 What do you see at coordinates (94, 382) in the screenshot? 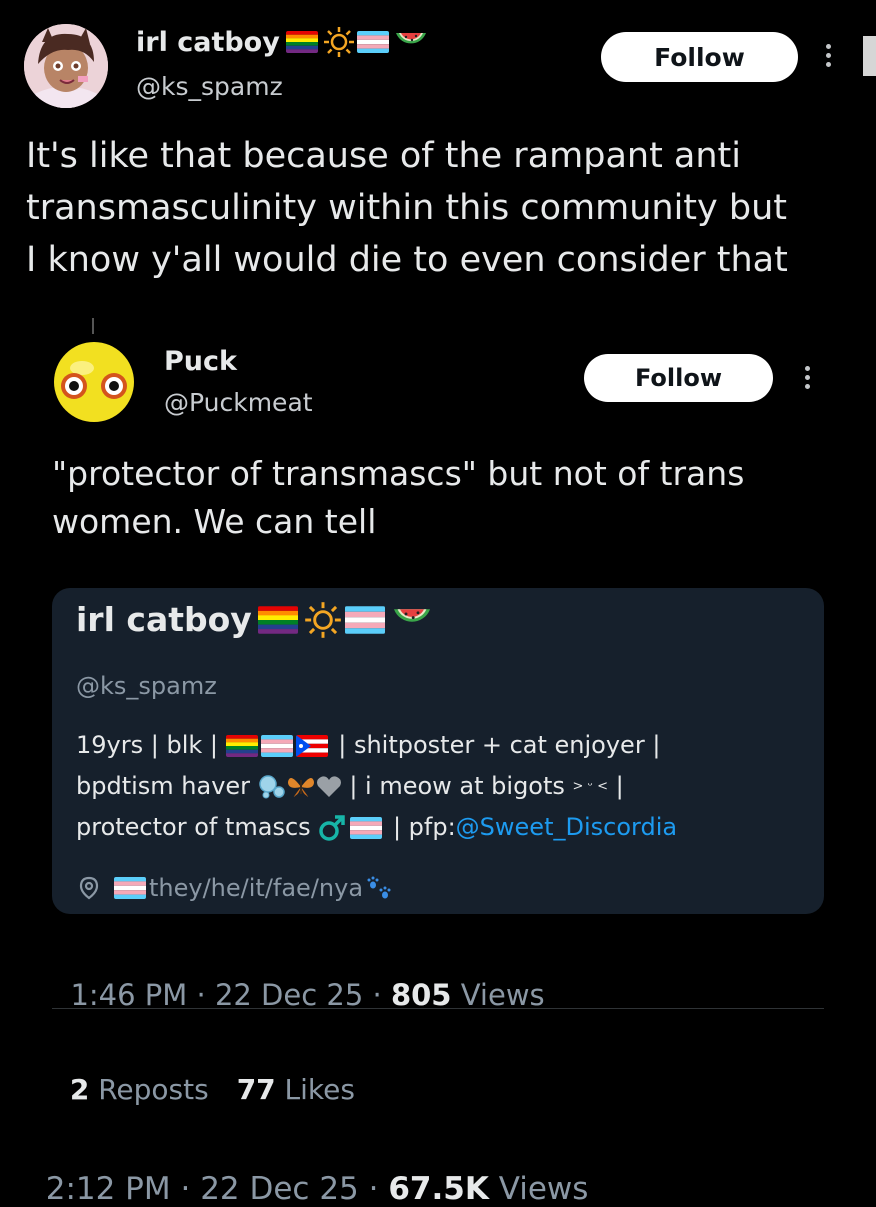
I see `quoted-author-avatar` at bounding box center [94, 382].